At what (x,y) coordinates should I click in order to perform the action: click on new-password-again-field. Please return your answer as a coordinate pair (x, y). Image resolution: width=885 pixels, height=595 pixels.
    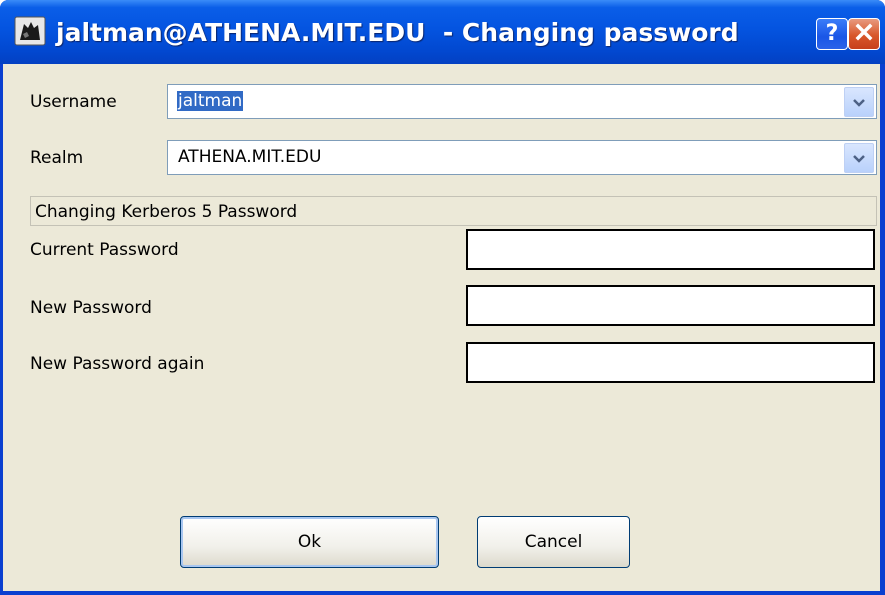
    Looking at the image, I should click on (670, 362).